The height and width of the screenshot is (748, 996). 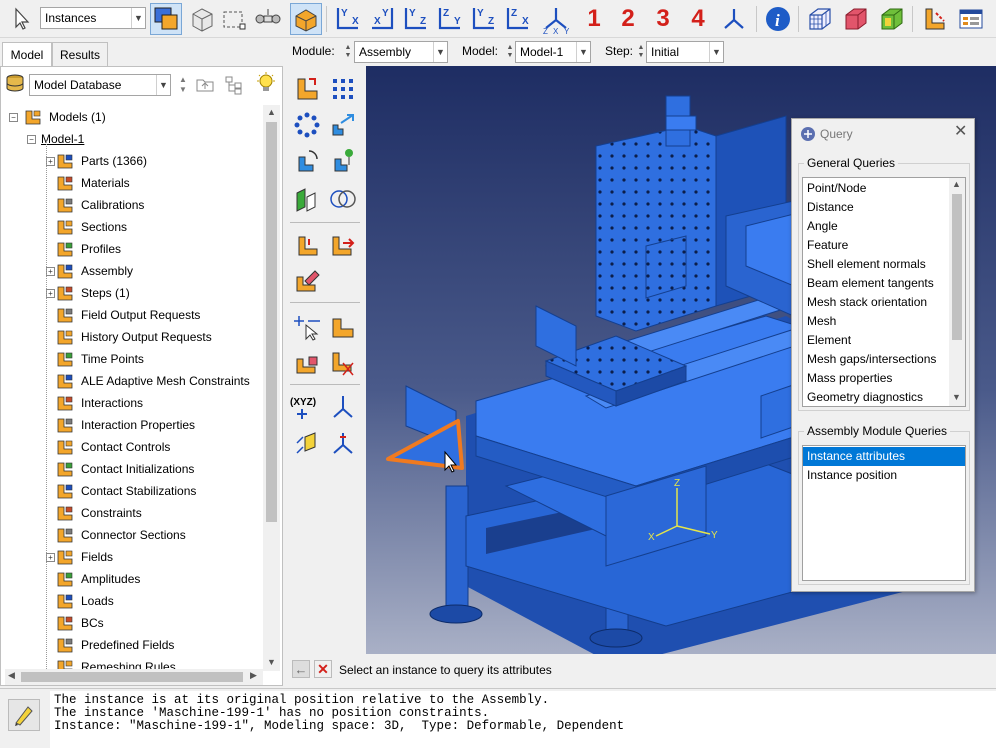 I want to click on general-query-item: Angle, so click(x=877, y=226).